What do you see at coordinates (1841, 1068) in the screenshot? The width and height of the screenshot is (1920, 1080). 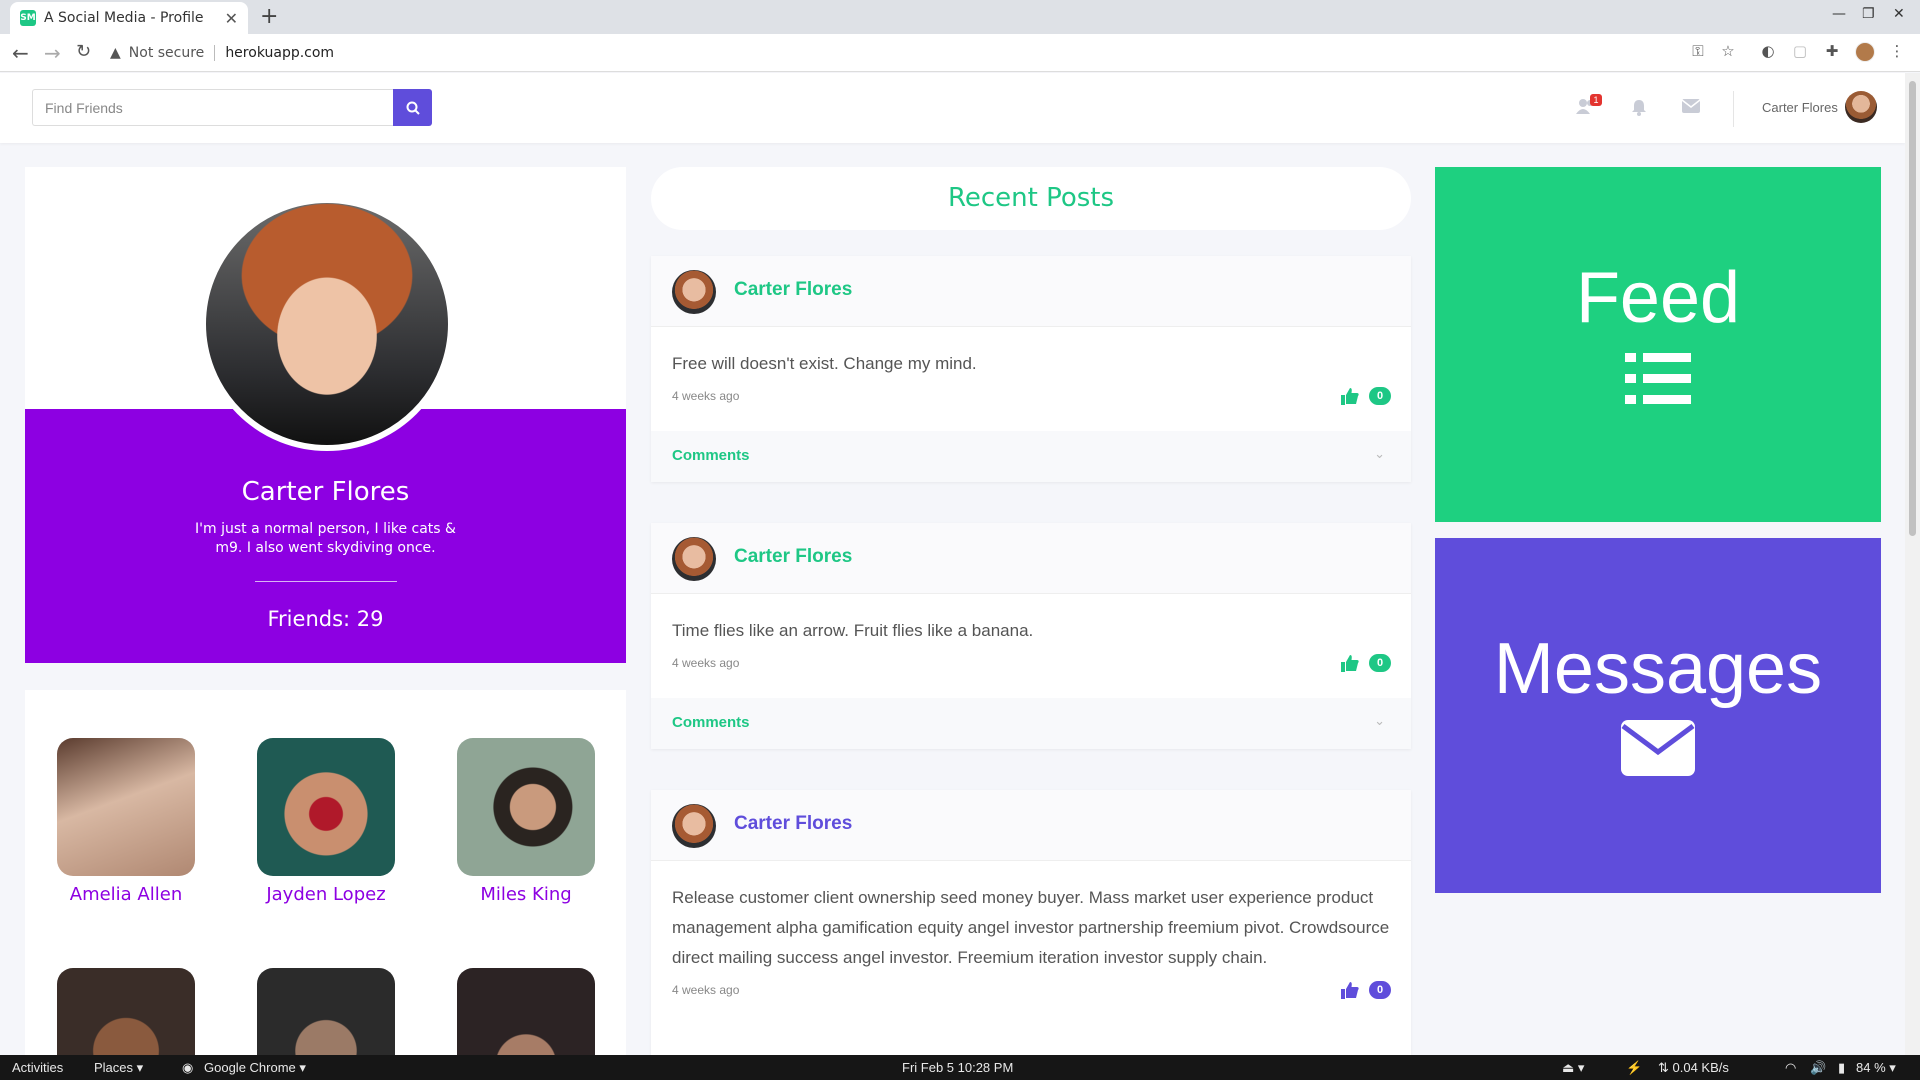 I see `battery-icon: ▮` at bounding box center [1841, 1068].